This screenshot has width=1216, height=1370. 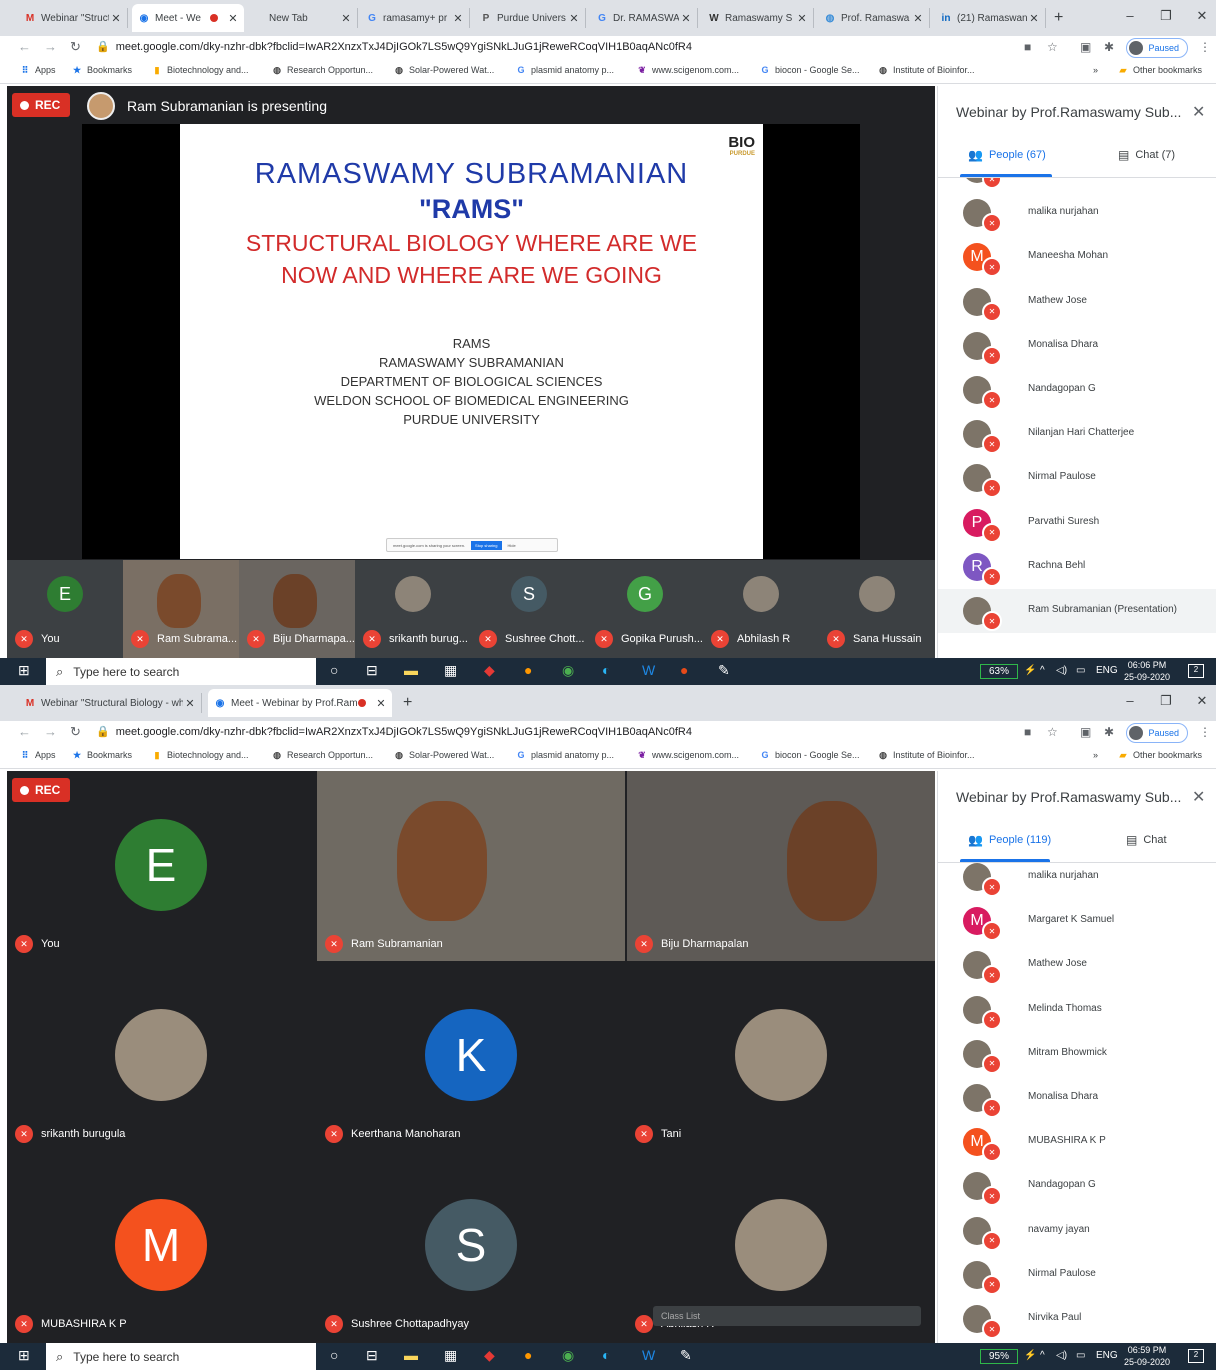 I want to click on cortana-icon: ○, so click(x=334, y=1355).